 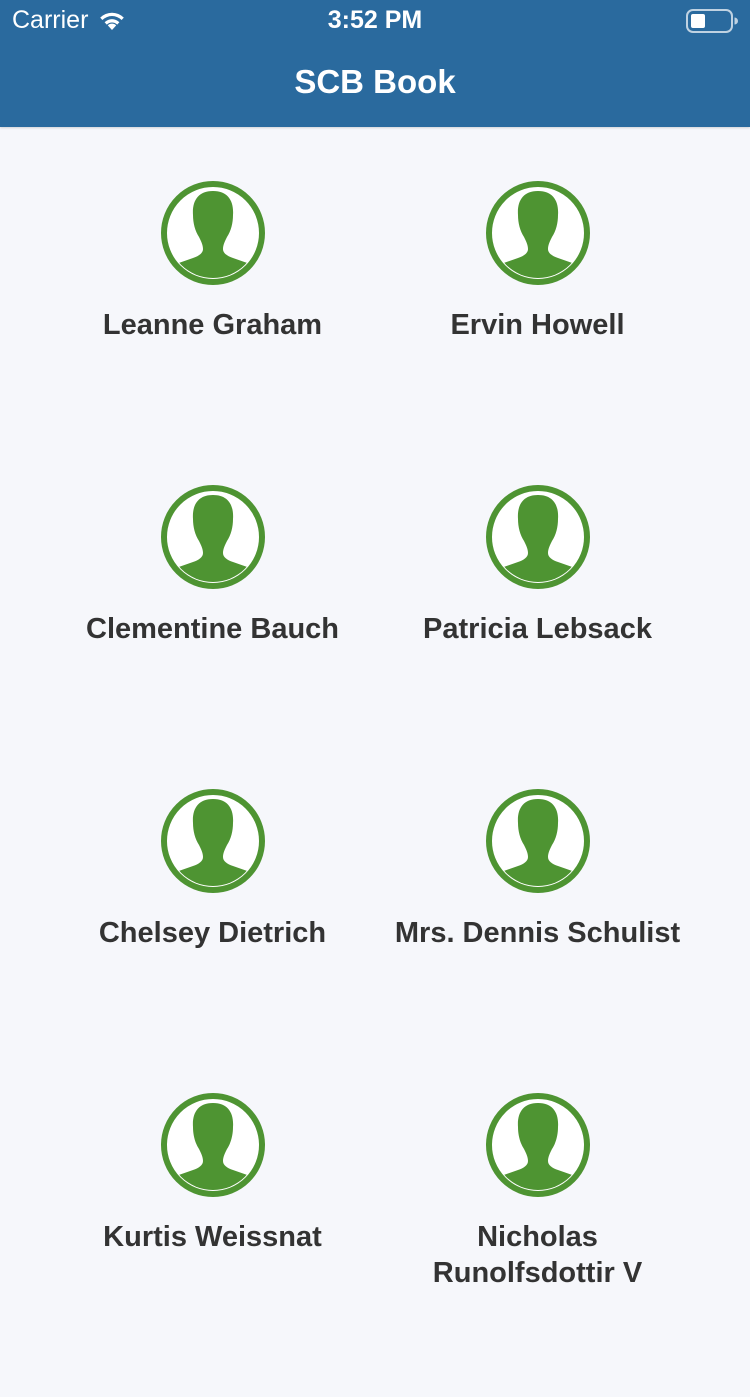 I want to click on contact-card-4: Patricia Lebsack, so click(x=537, y=637).